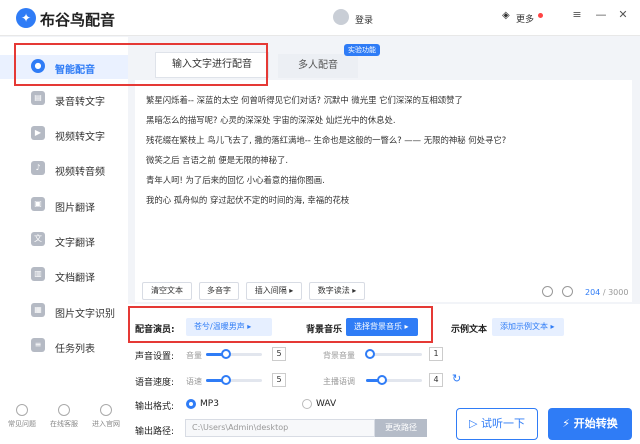 The image size is (640, 444). Describe the element at coordinates (525, 18) in the screenshot. I see `more-menu: 更多` at that location.